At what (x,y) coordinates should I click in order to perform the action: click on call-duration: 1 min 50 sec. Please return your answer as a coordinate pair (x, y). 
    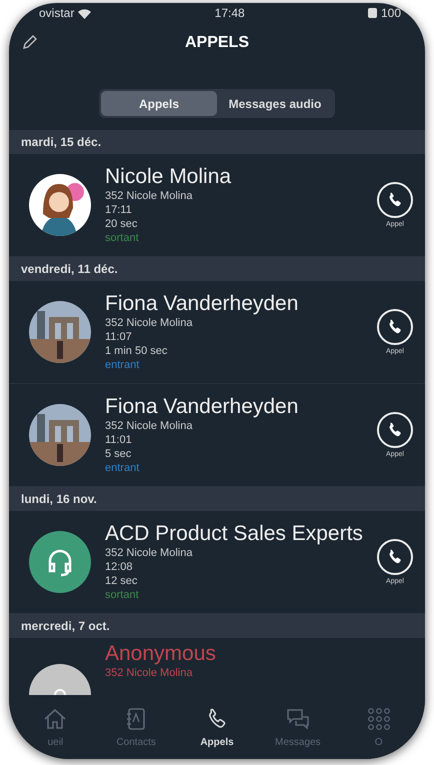
    Looking at the image, I should click on (136, 351).